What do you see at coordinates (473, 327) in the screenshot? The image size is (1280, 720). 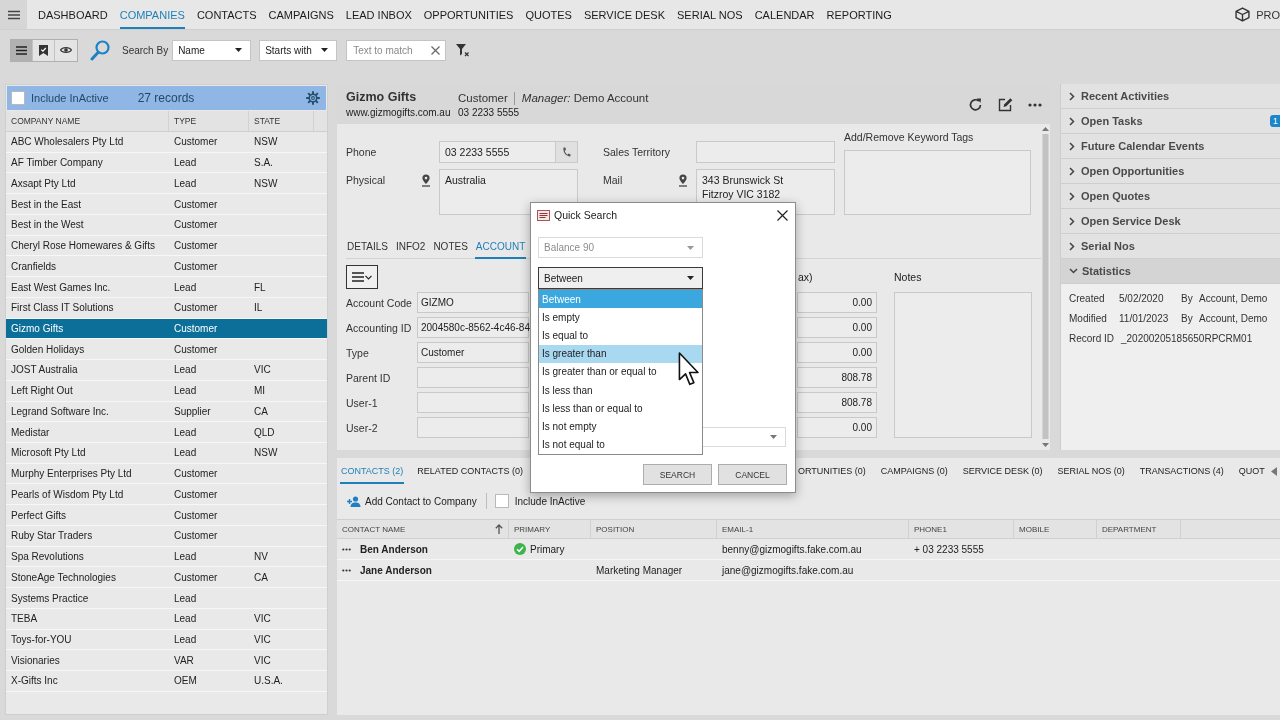 I see `input-field: 2004580c-8562-4c46-84` at bounding box center [473, 327].